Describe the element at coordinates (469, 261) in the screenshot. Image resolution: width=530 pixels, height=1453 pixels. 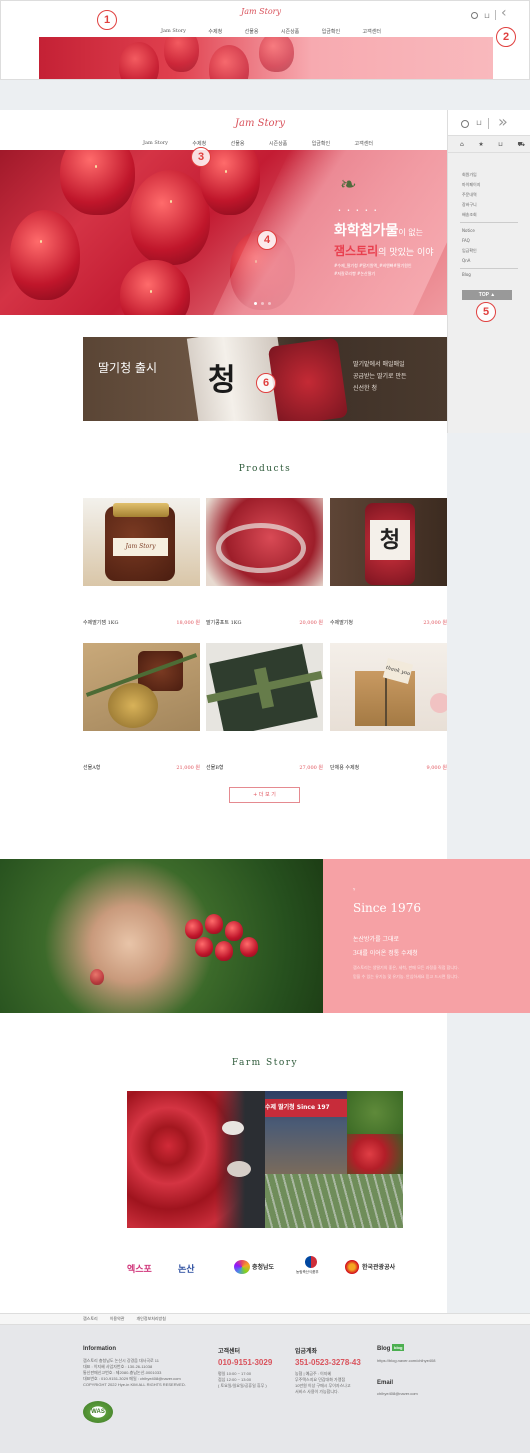
I see `sidebar-link: QnA` at that location.